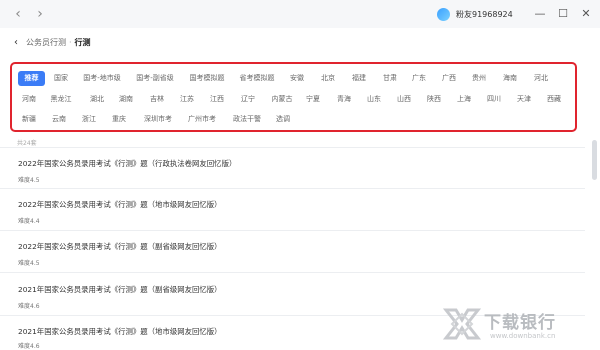 The width and height of the screenshot is (600, 350). Describe the element at coordinates (462, 324) in the screenshot. I see `watermark-logo-icon` at that location.